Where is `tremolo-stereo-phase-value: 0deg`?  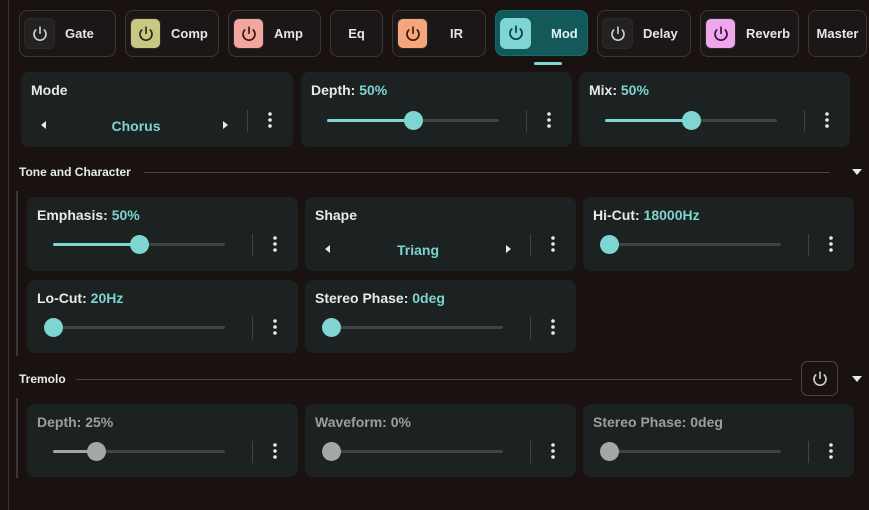 tremolo-stereo-phase-value: 0deg is located at coordinates (706, 422).